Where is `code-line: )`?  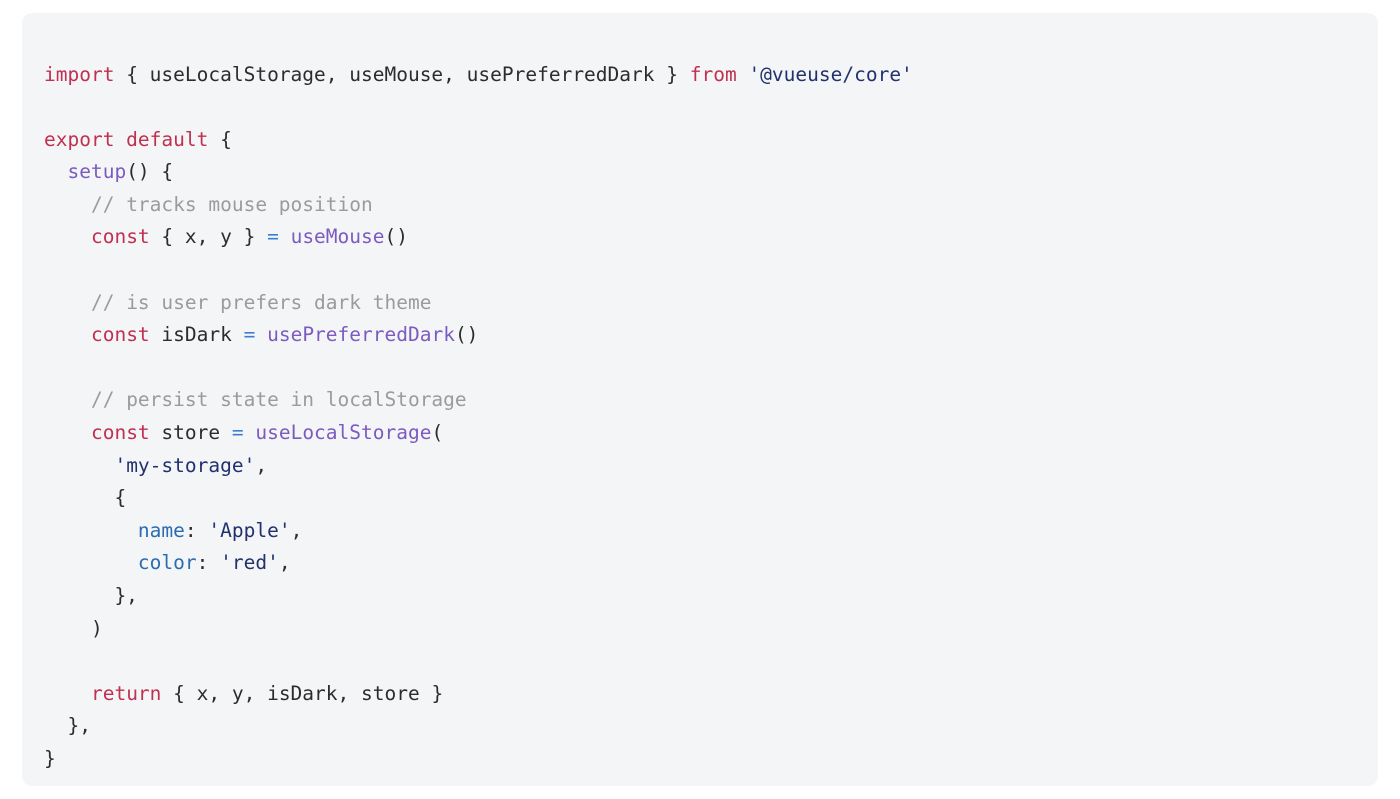
code-line: ) is located at coordinates (711, 629).